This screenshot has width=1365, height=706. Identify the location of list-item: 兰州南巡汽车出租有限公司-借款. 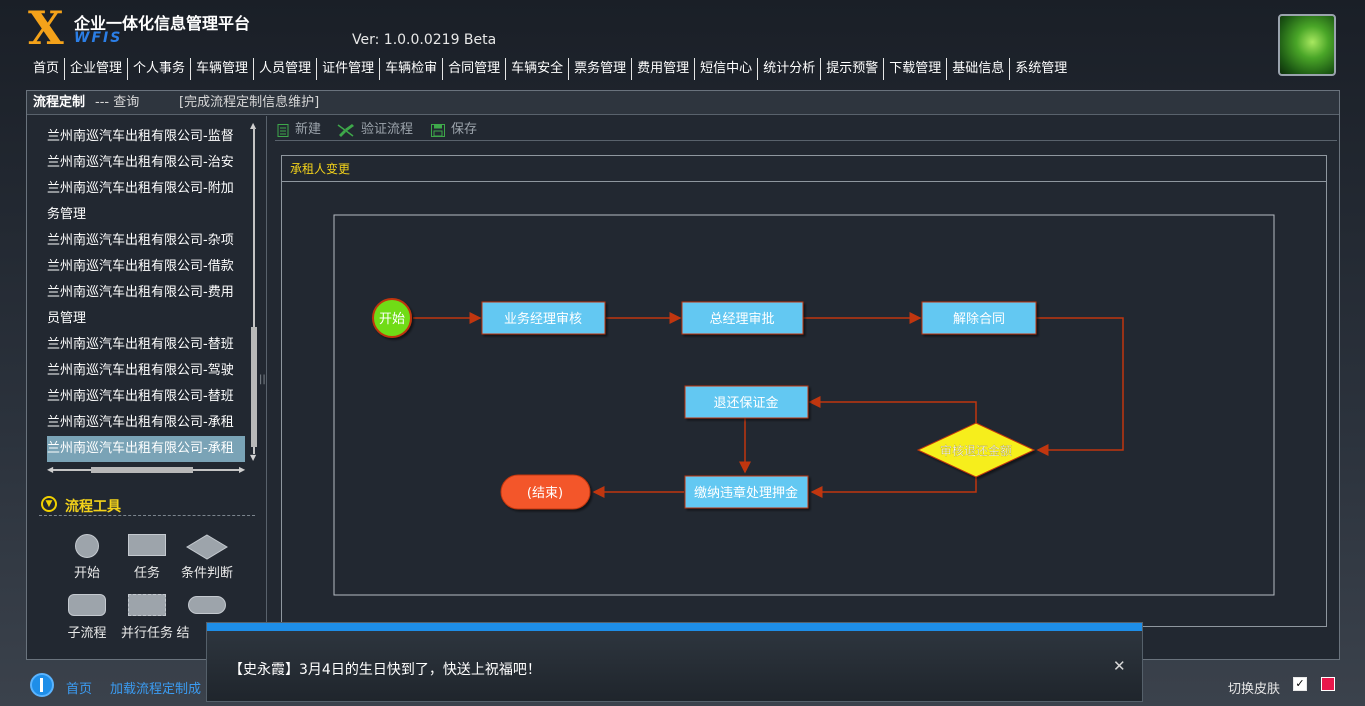
(146, 267).